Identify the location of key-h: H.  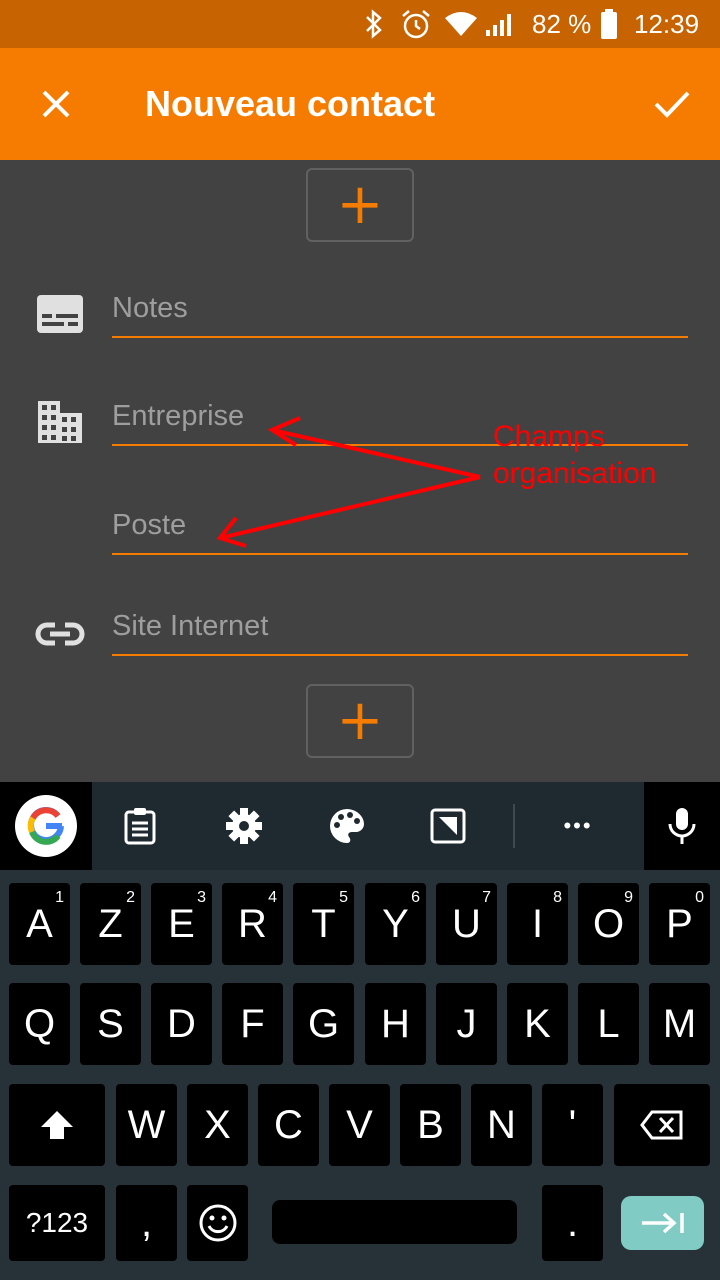
(395, 1024).